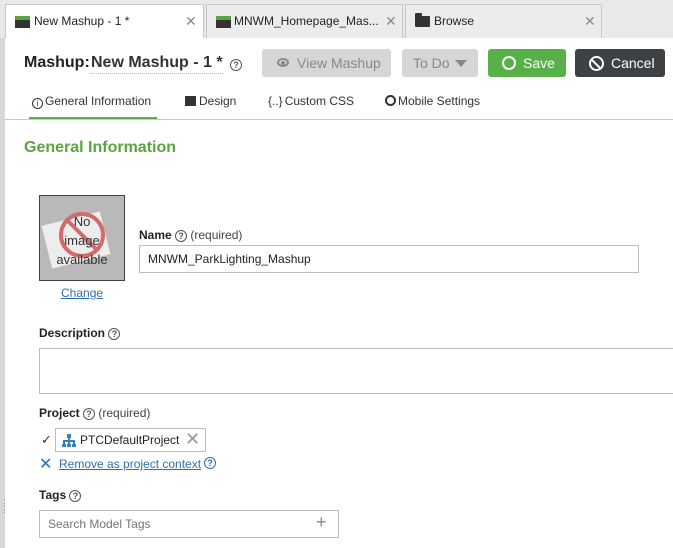  I want to click on gear-icon, so click(390, 100).